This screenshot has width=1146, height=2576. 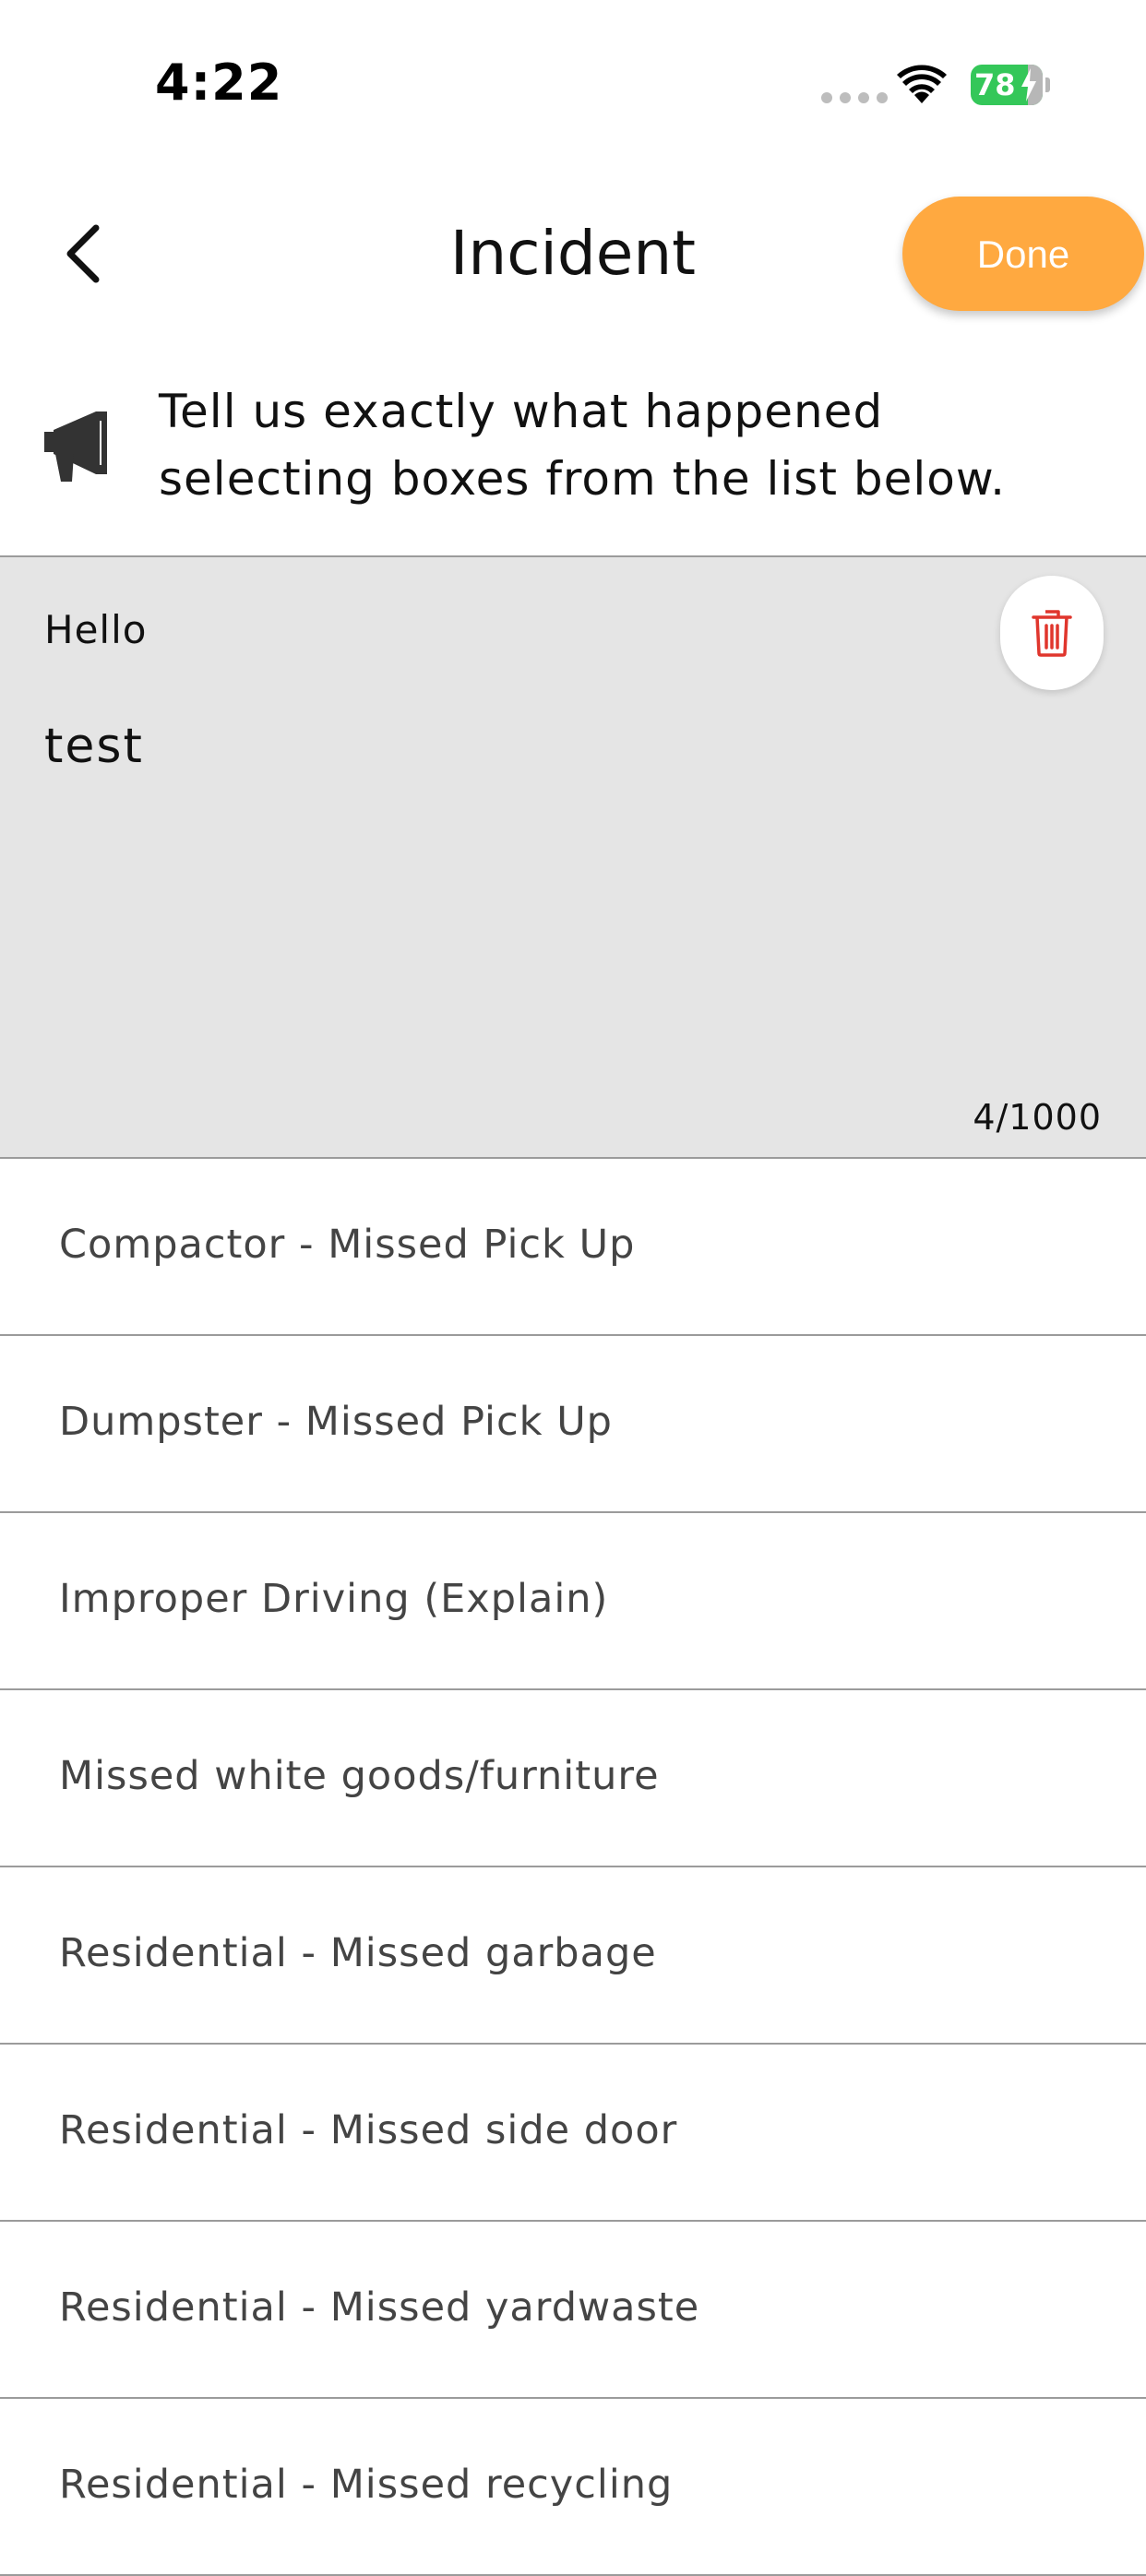 I want to click on cellular-signal-icon, so click(x=855, y=97).